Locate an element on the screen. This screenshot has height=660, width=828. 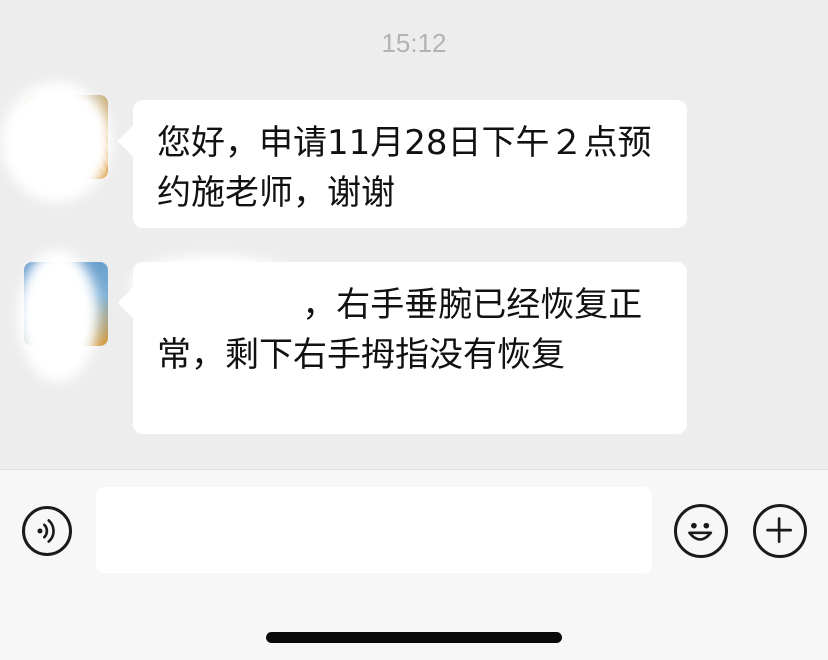
more-button is located at coordinates (780, 531).